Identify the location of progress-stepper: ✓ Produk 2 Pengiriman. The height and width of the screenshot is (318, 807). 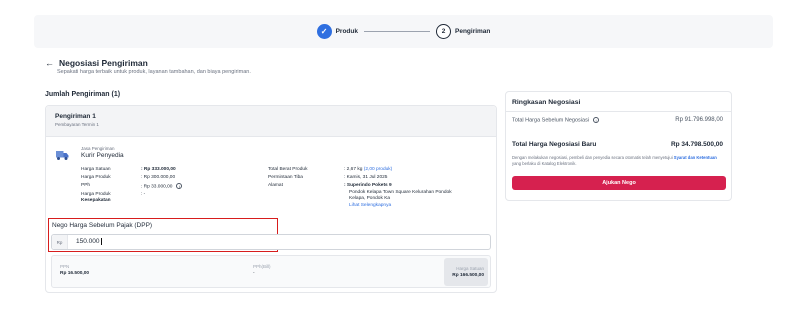
(403, 31).